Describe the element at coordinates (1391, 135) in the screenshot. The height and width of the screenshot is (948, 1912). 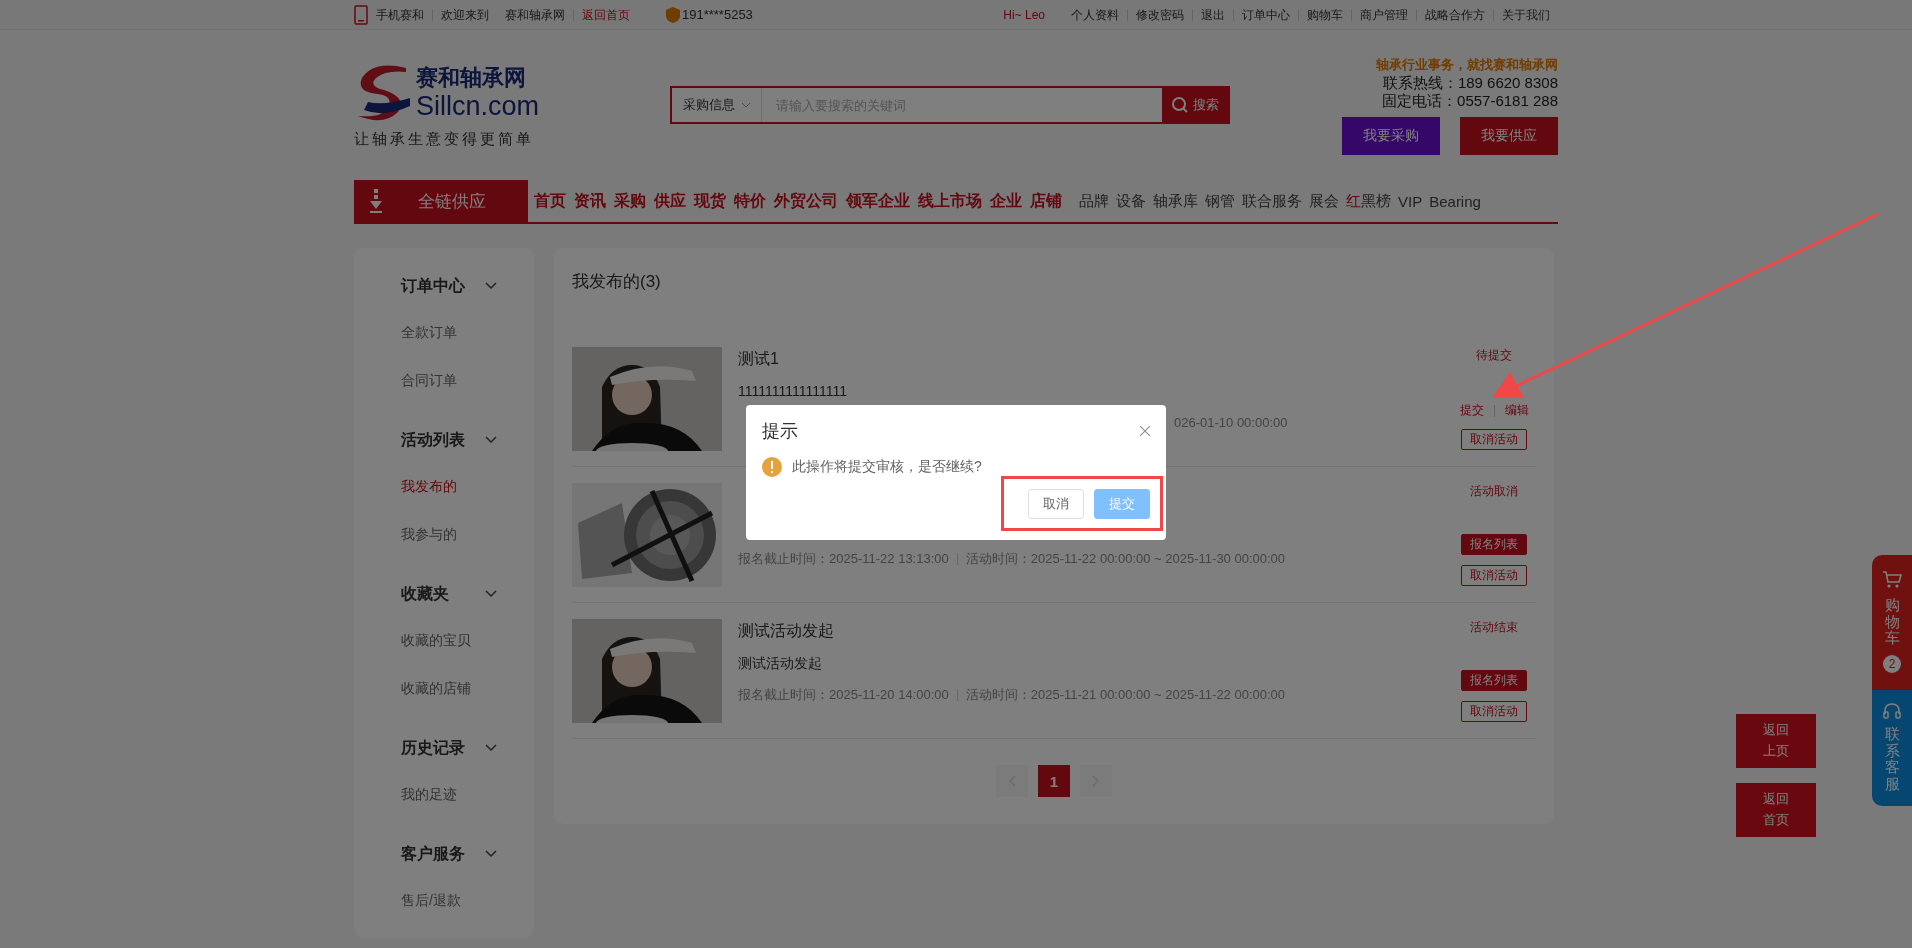
I see `action-button: 我要采购` at that location.